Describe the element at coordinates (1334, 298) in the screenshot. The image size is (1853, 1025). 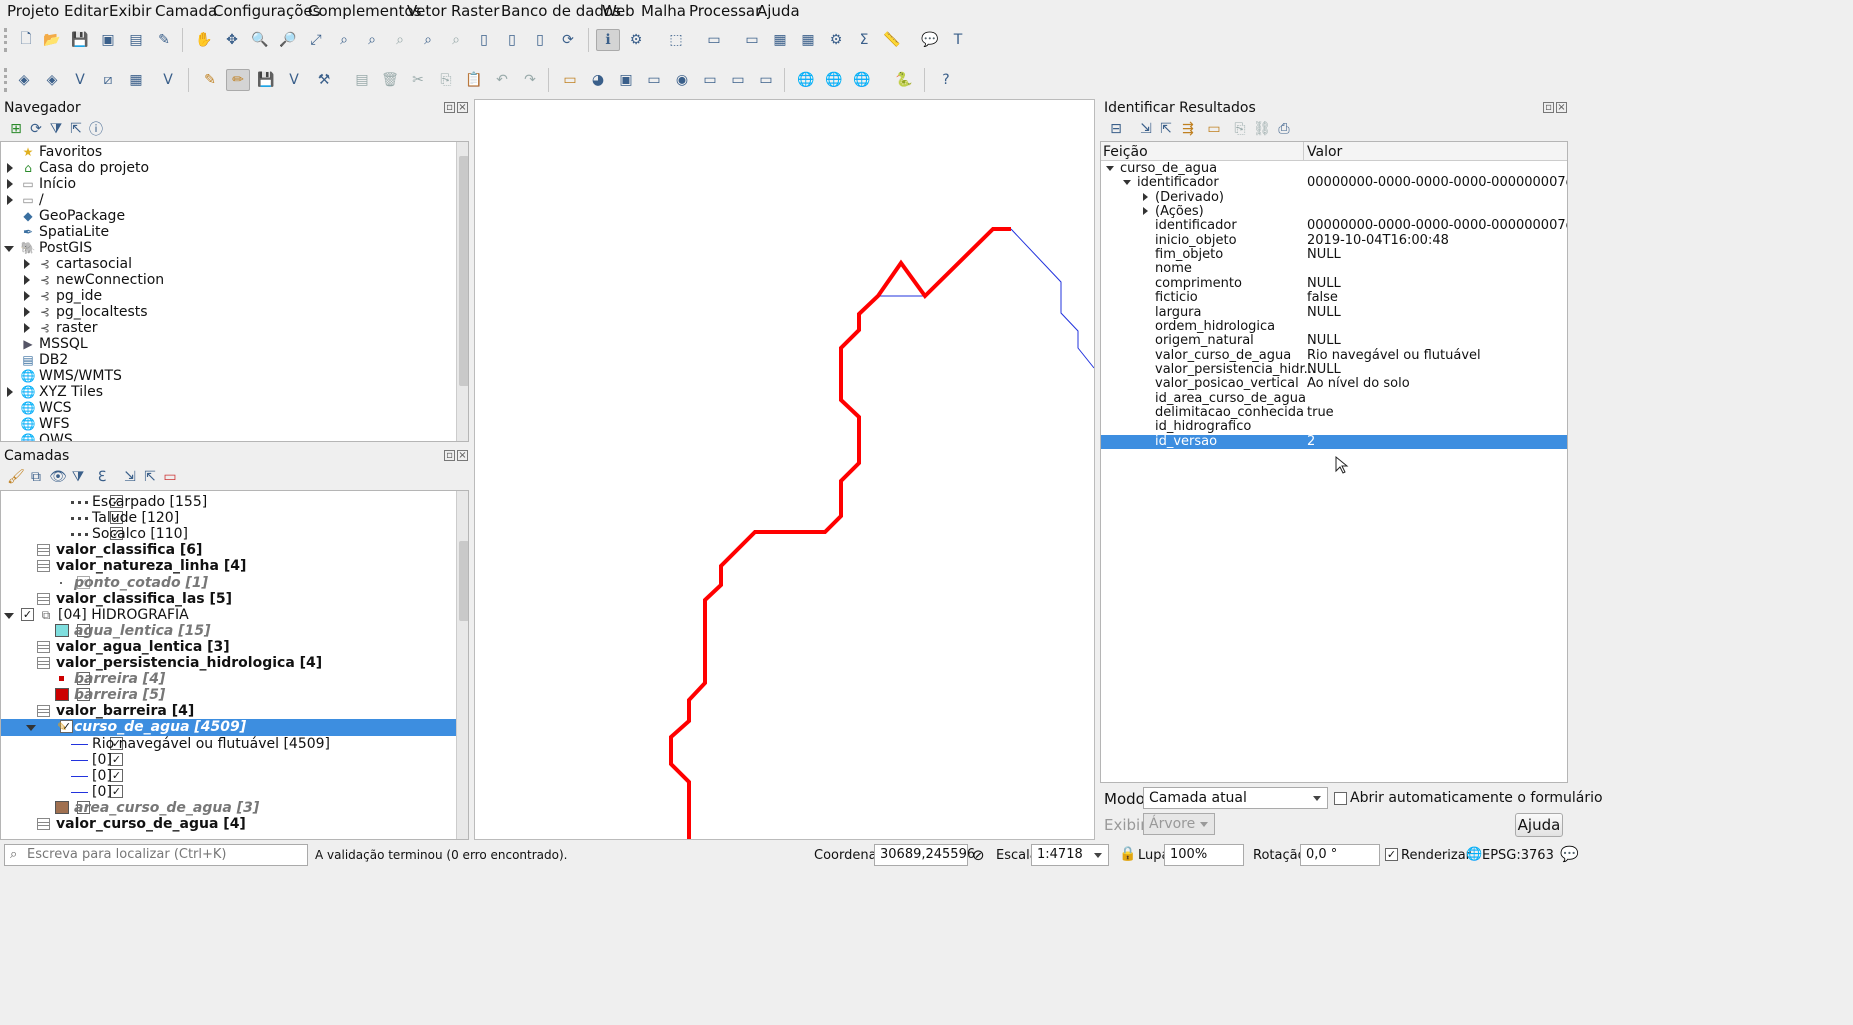
I see `result-row: ficticio false` at that location.